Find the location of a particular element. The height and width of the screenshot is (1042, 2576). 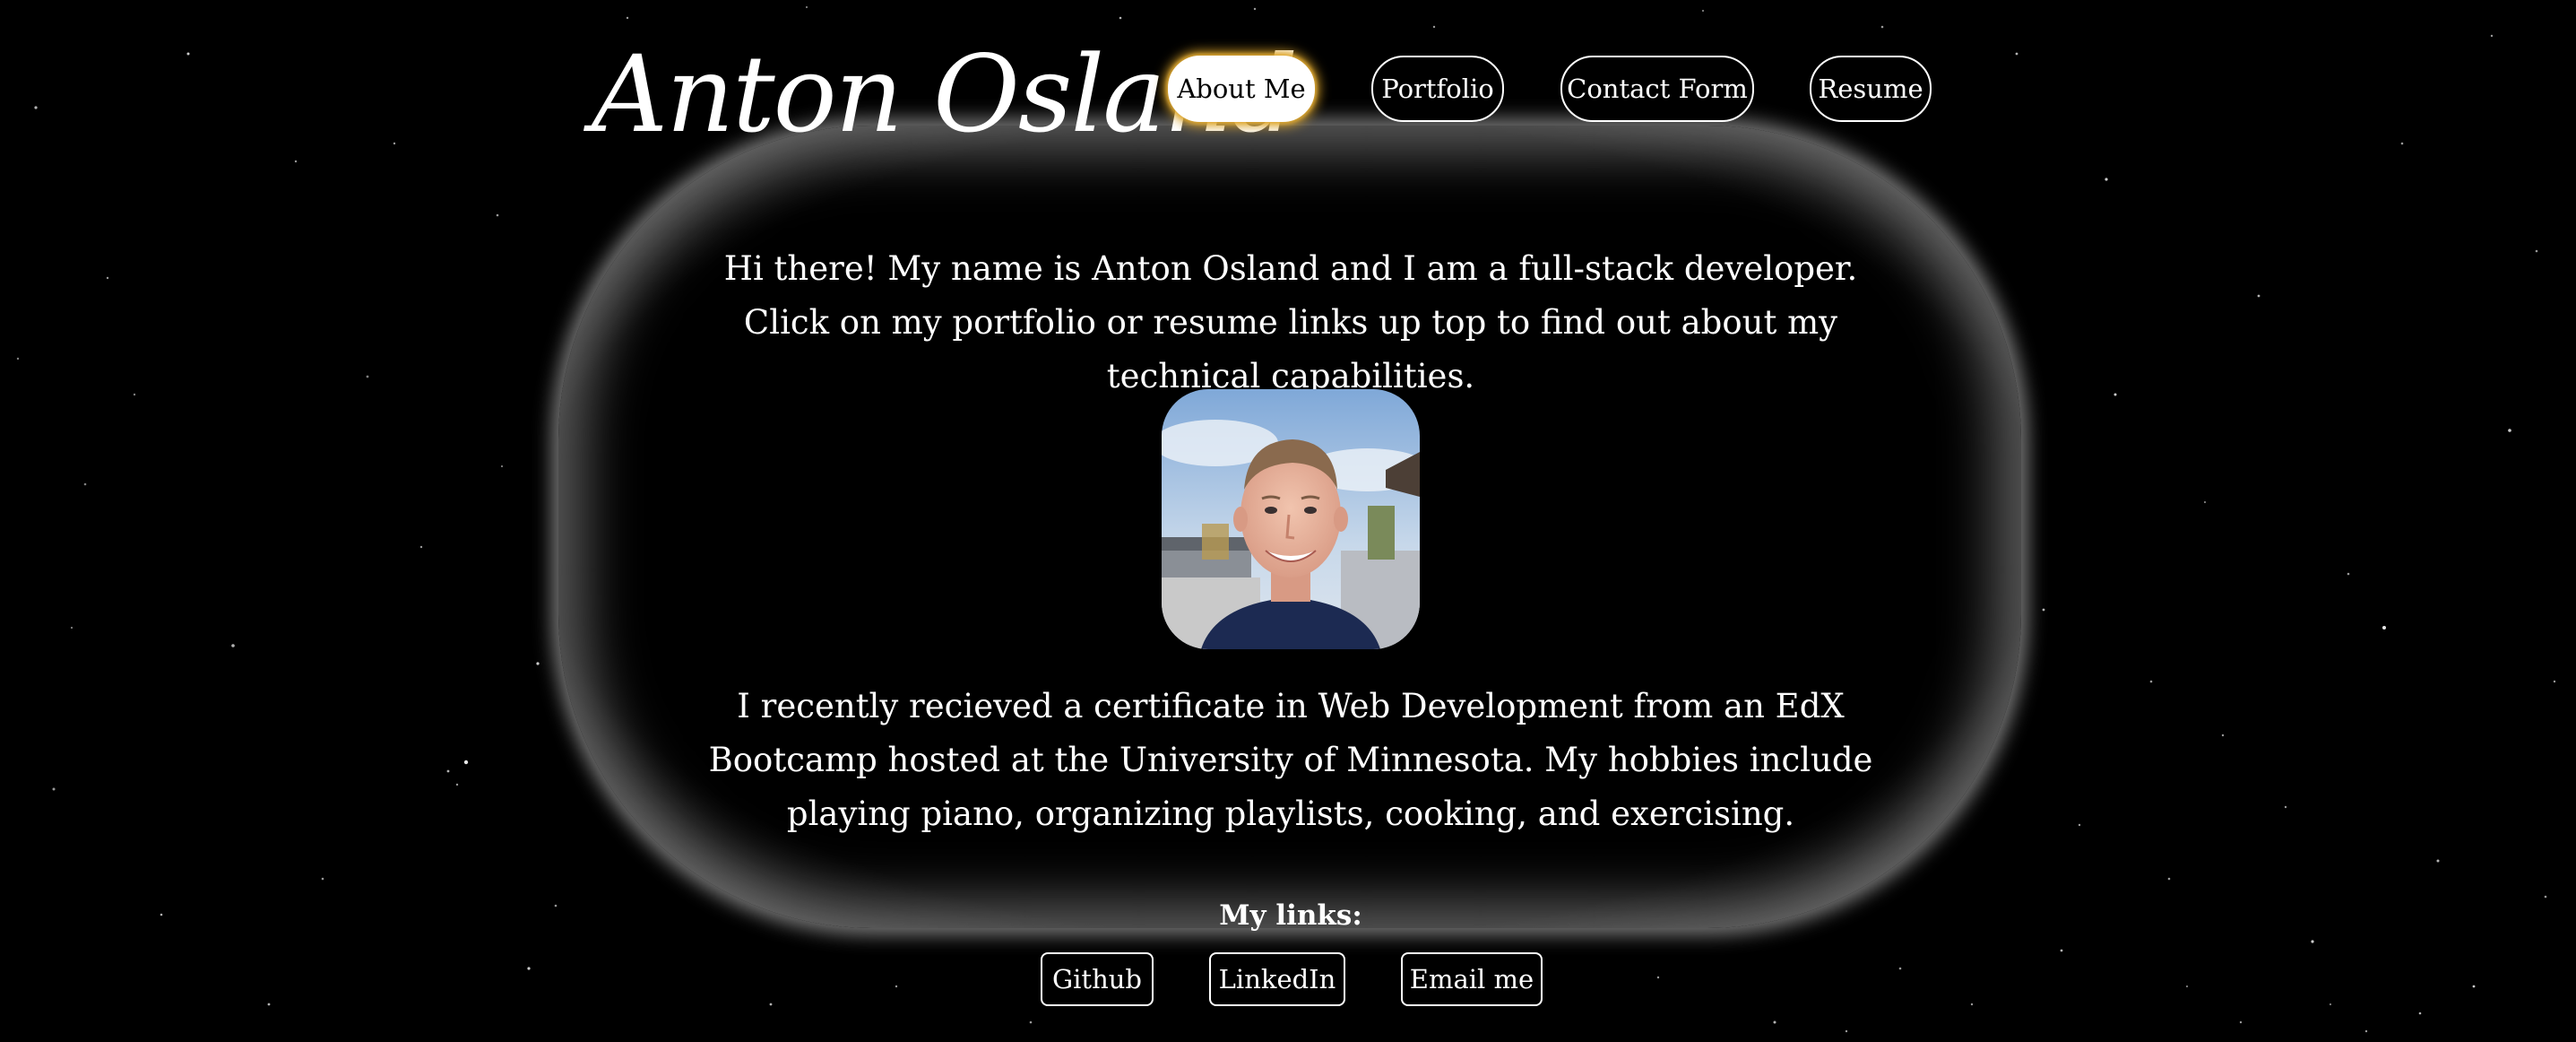

profile-photo is located at coordinates (1291, 519).